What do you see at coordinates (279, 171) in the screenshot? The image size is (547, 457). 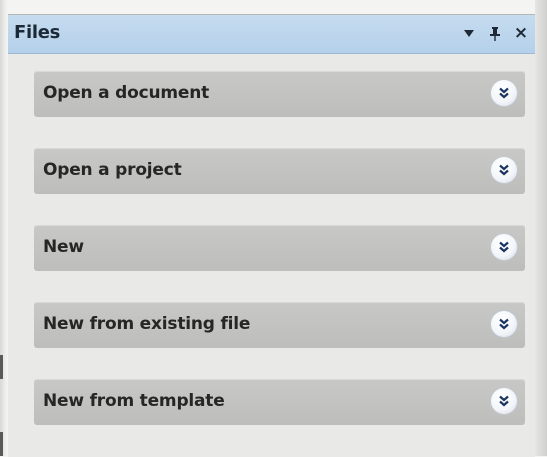 I see `section-open-project: Open a project` at bounding box center [279, 171].